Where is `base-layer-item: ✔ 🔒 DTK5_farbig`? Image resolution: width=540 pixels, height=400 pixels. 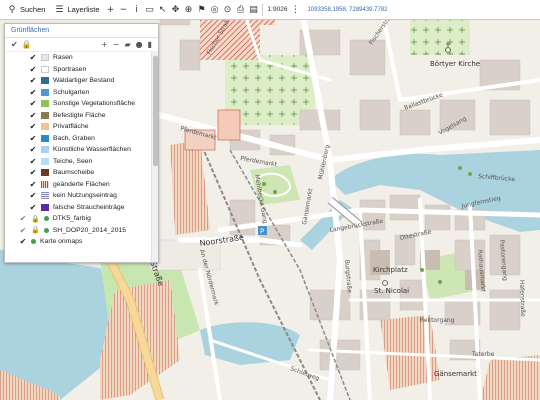
base-layer-item: ✔ 🔒 DTK5_farbig is located at coordinates (78, 219).